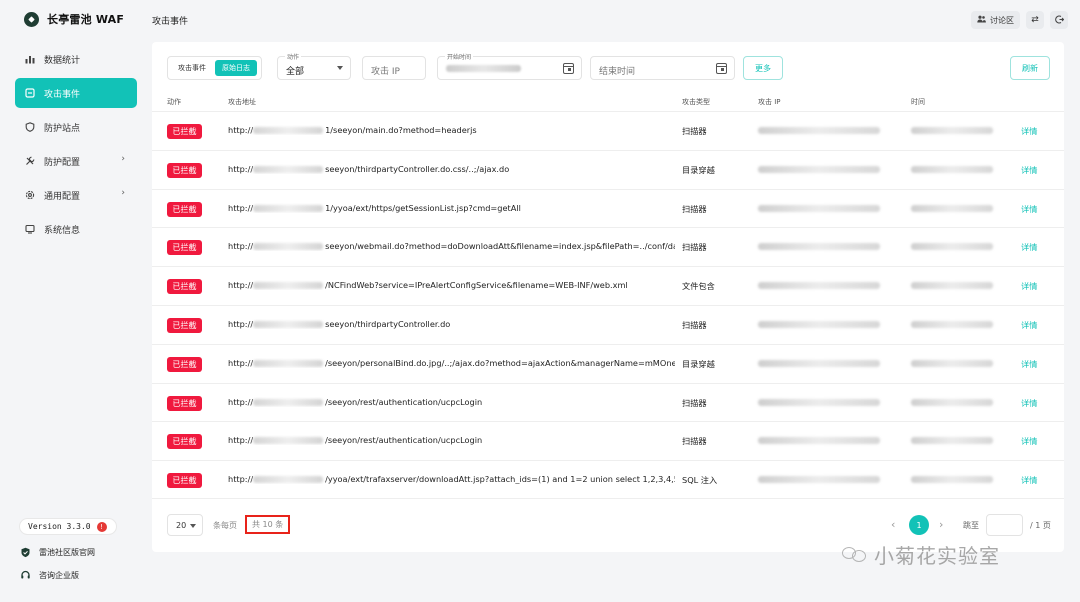 This screenshot has height=602, width=1080. What do you see at coordinates (404, 440) in the screenshot?
I see `url-path: /seeyon/rest/authentication/ucpcLogin` at bounding box center [404, 440].